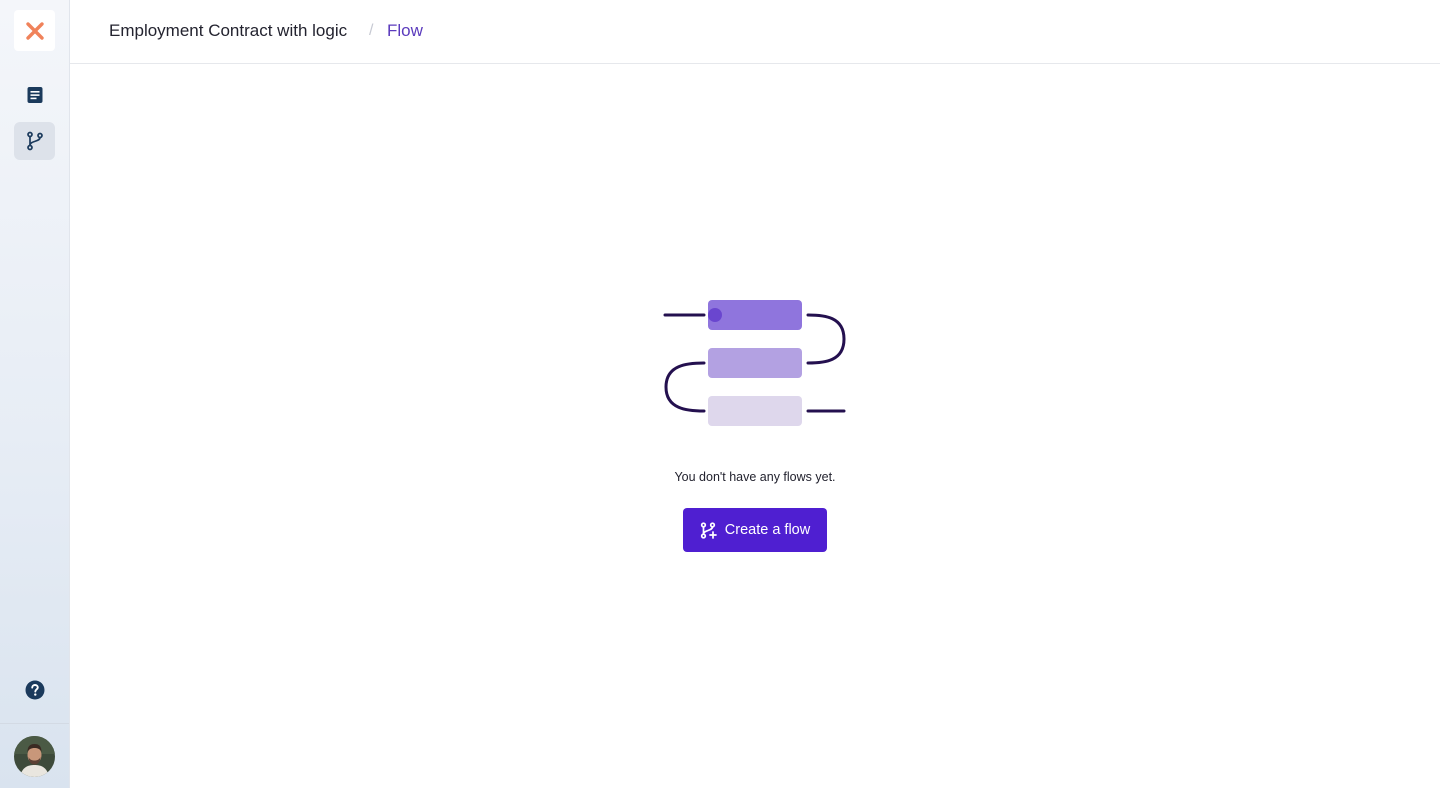 The width and height of the screenshot is (1440, 788). I want to click on sidebar-item-flow, so click(34, 141).